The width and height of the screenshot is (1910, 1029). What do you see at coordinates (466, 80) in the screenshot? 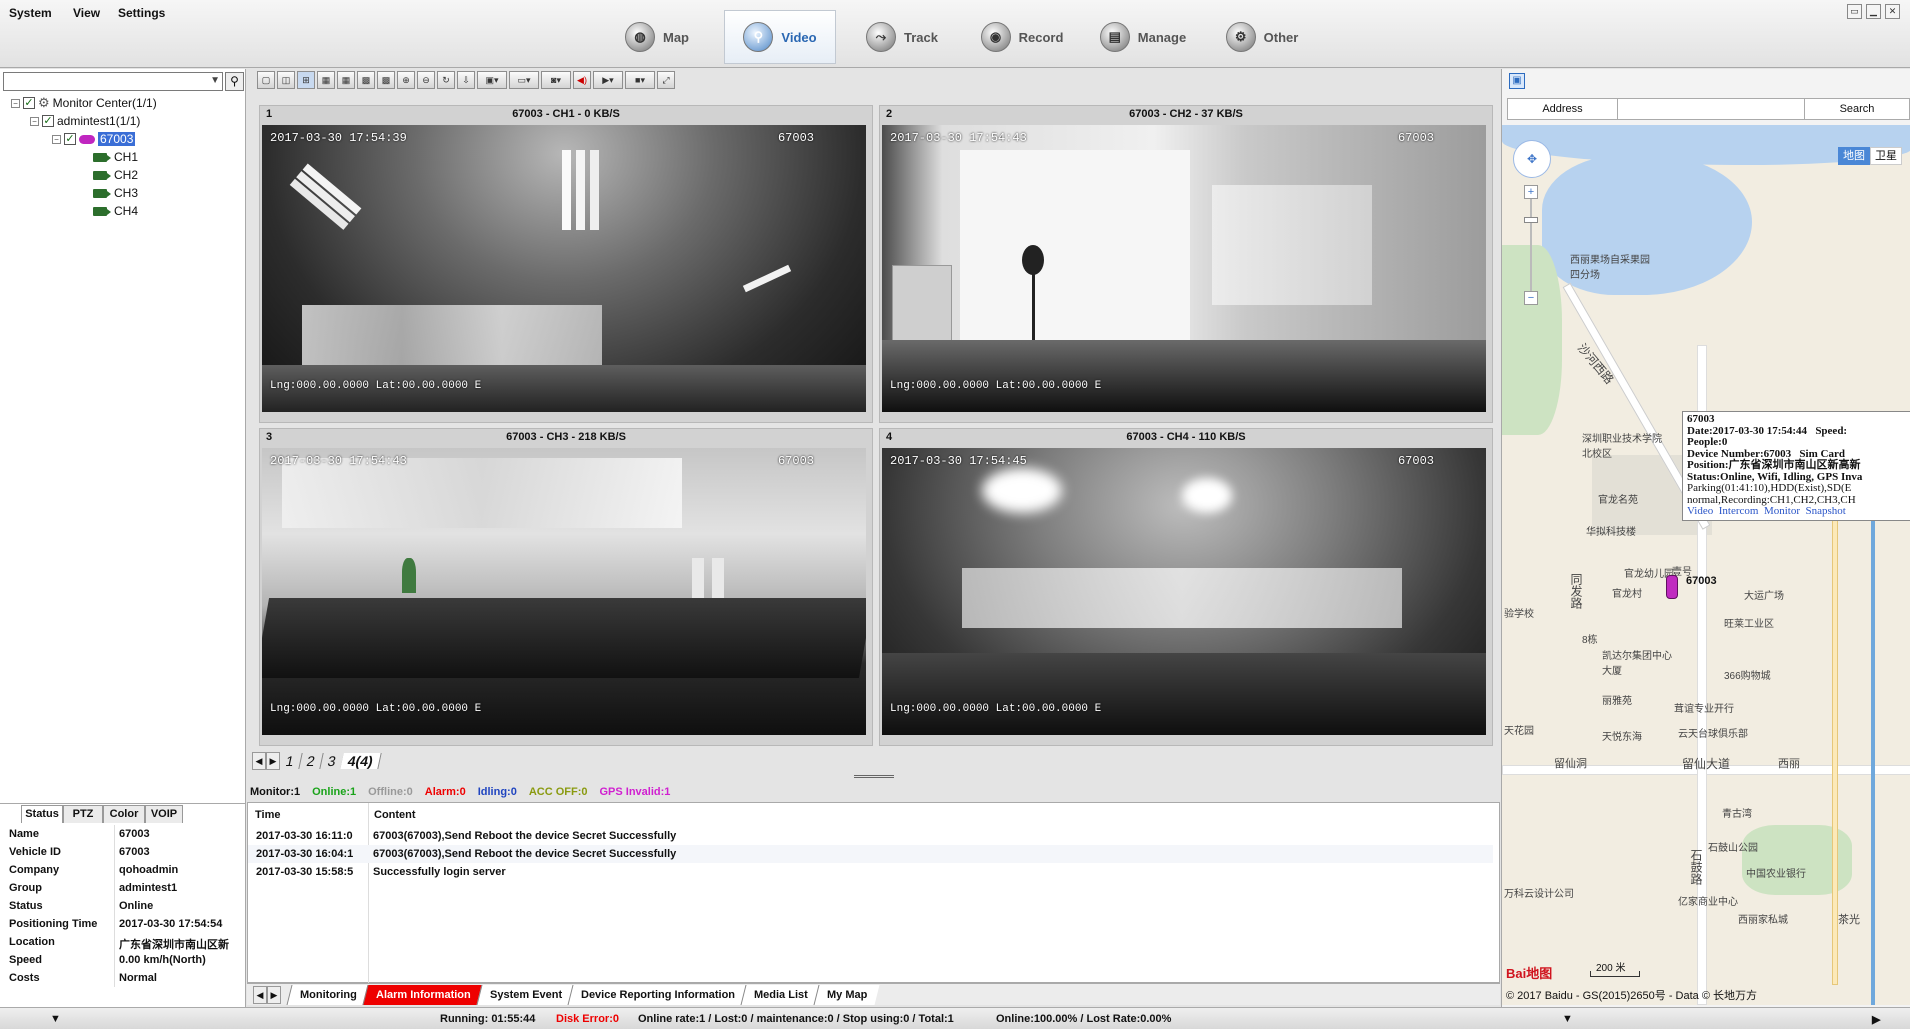
I see `save-icon: ⇩` at bounding box center [466, 80].